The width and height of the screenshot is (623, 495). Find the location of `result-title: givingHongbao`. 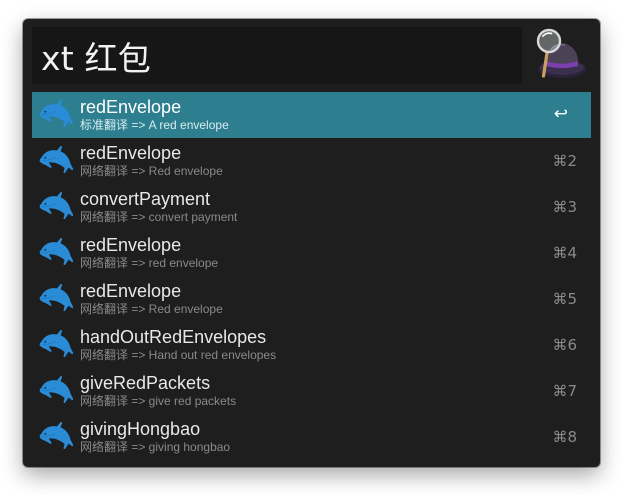

result-title: givingHongbao is located at coordinates (140, 429).